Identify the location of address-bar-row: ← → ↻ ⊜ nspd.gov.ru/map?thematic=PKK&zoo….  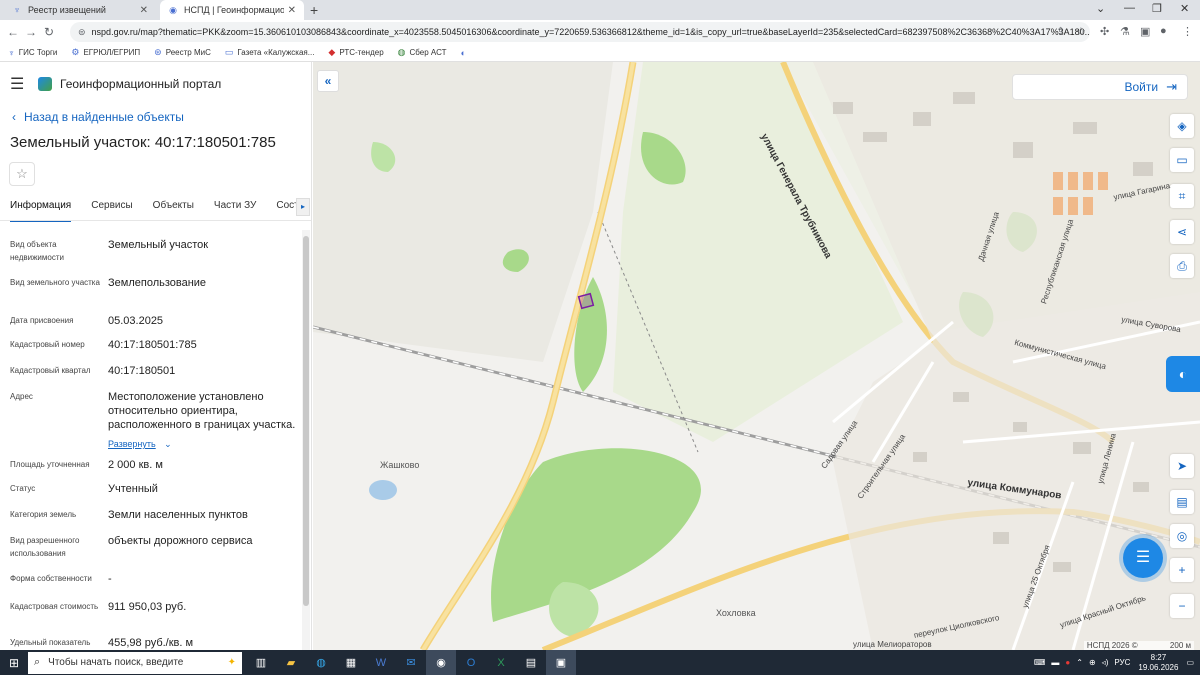
(600, 32).